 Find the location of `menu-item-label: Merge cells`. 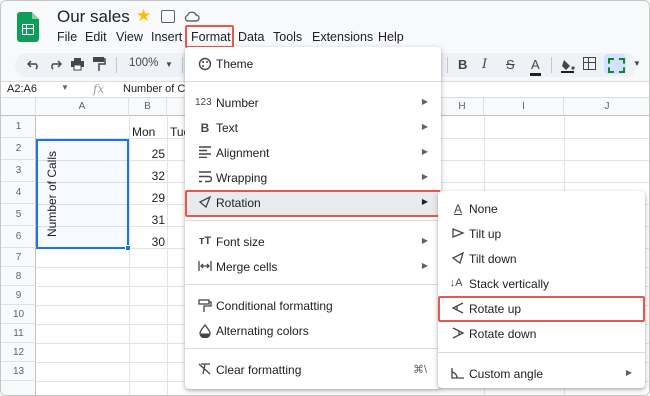

menu-item-label: Merge cells is located at coordinates (247, 267).